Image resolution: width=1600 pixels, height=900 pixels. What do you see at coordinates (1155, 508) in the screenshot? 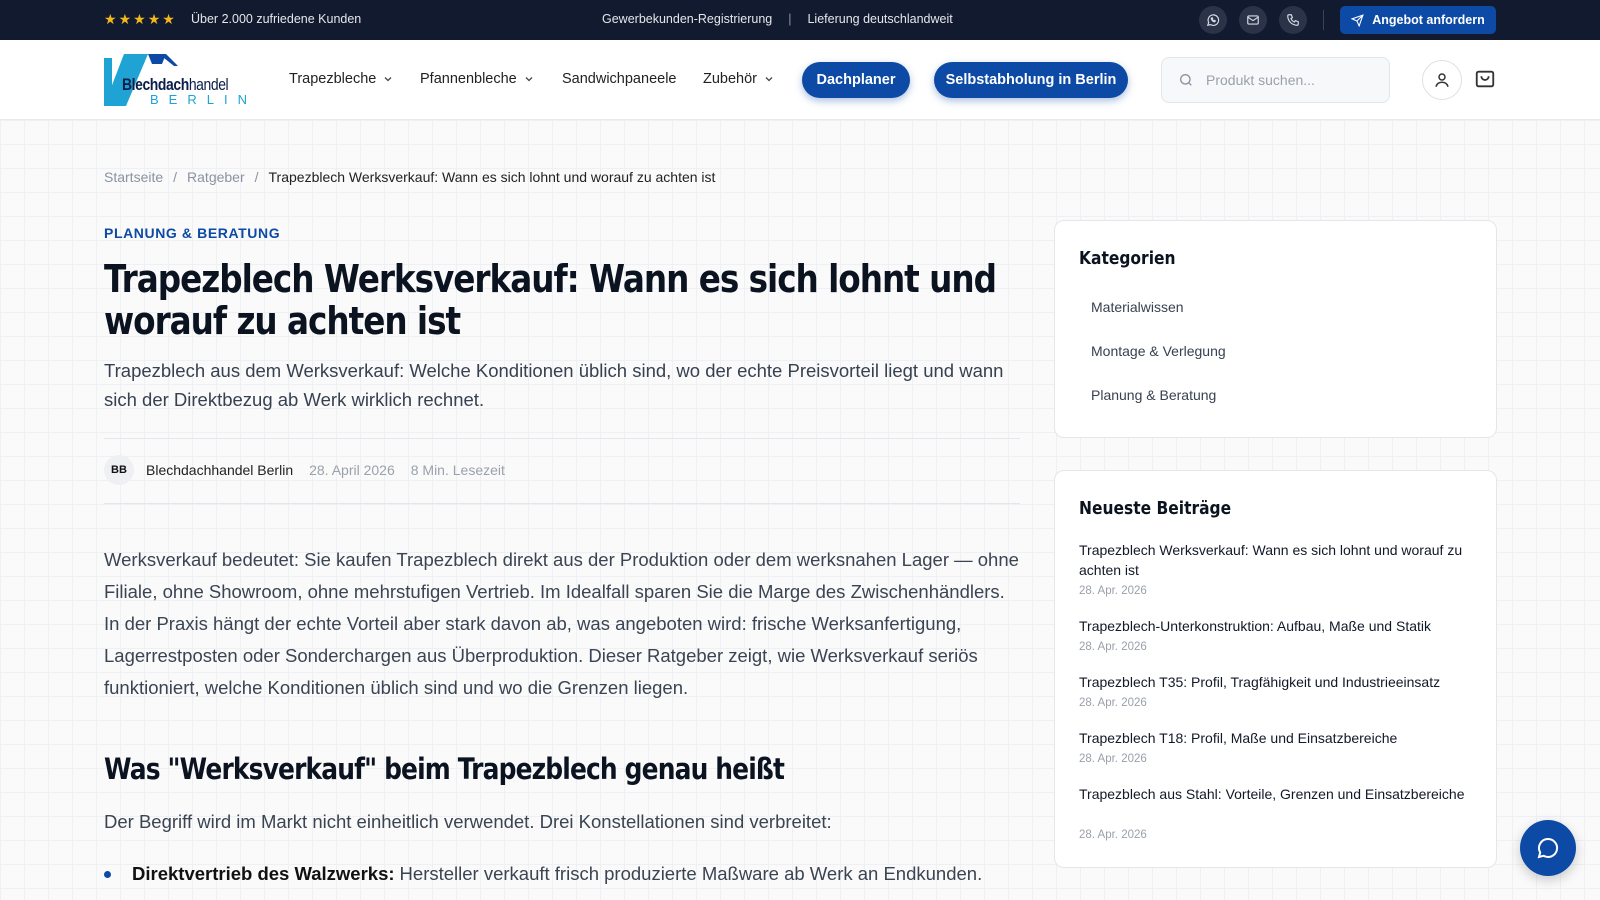
I see `recent-posts-title: Neueste Beiträge` at bounding box center [1155, 508].